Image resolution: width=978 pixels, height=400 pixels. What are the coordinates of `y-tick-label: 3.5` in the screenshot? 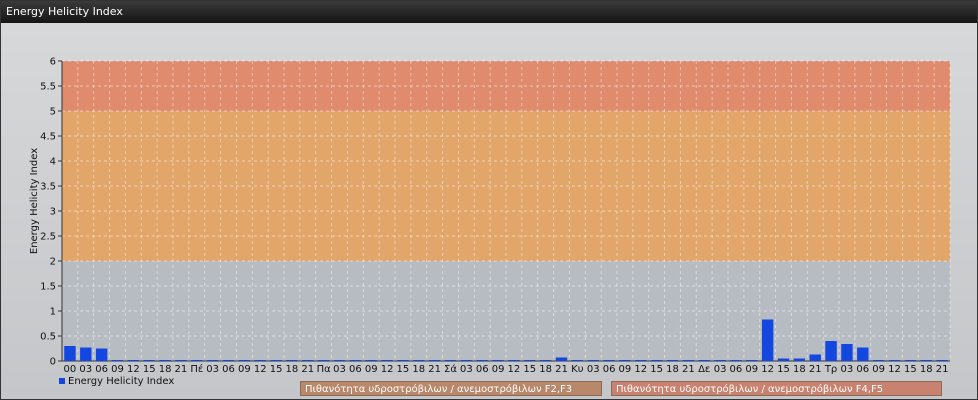 It's located at (48, 187).